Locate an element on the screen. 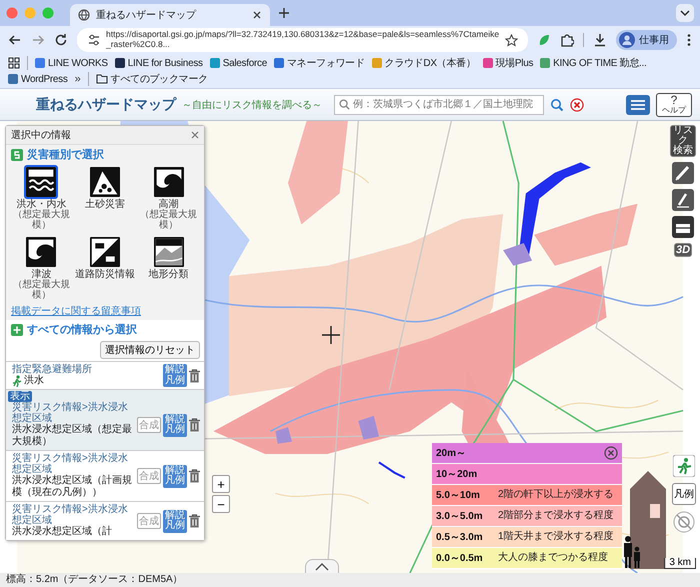 The image size is (700, 587). bookmark-link: クラウドDX（本番） is located at coordinates (424, 63).